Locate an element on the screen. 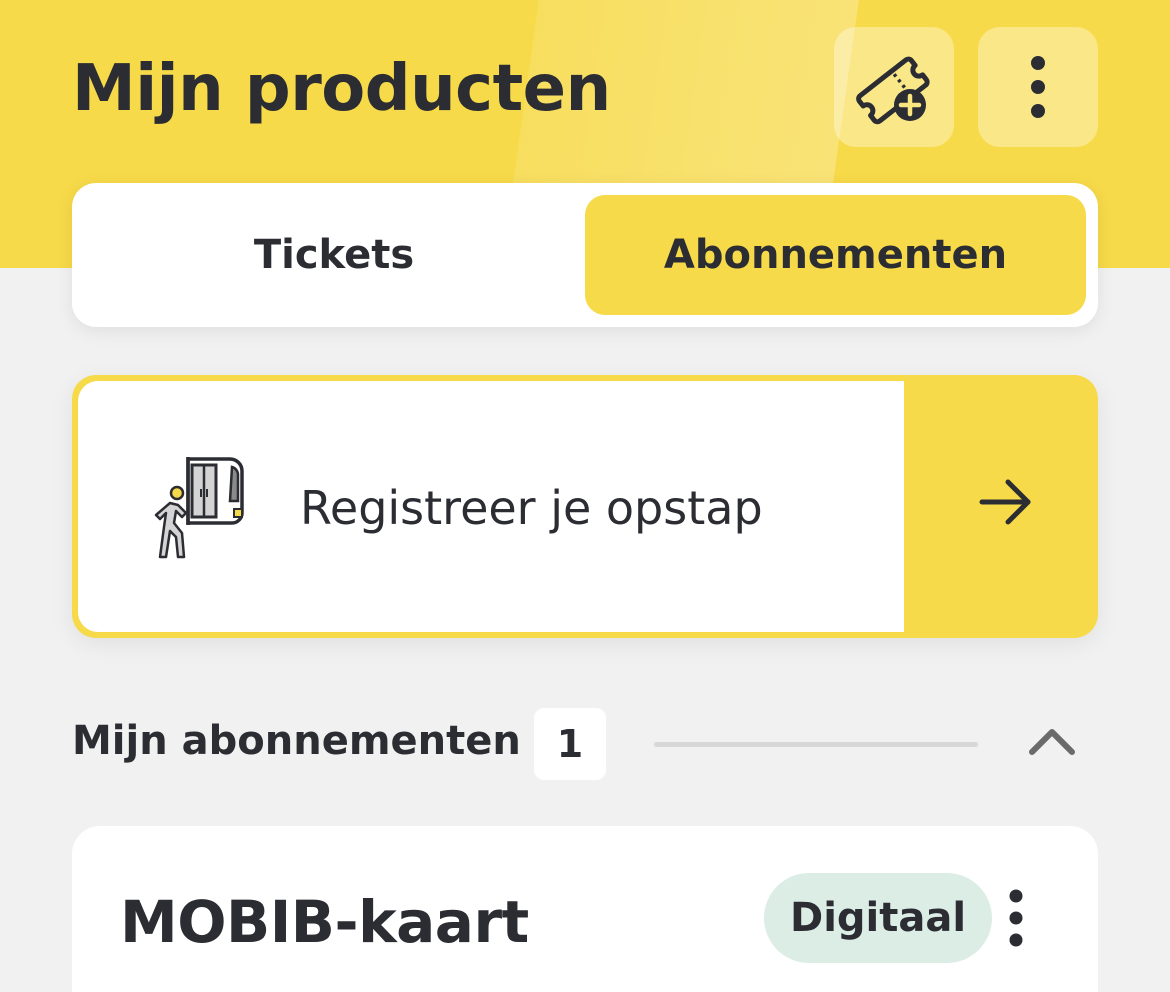  section-divider is located at coordinates (816, 744).